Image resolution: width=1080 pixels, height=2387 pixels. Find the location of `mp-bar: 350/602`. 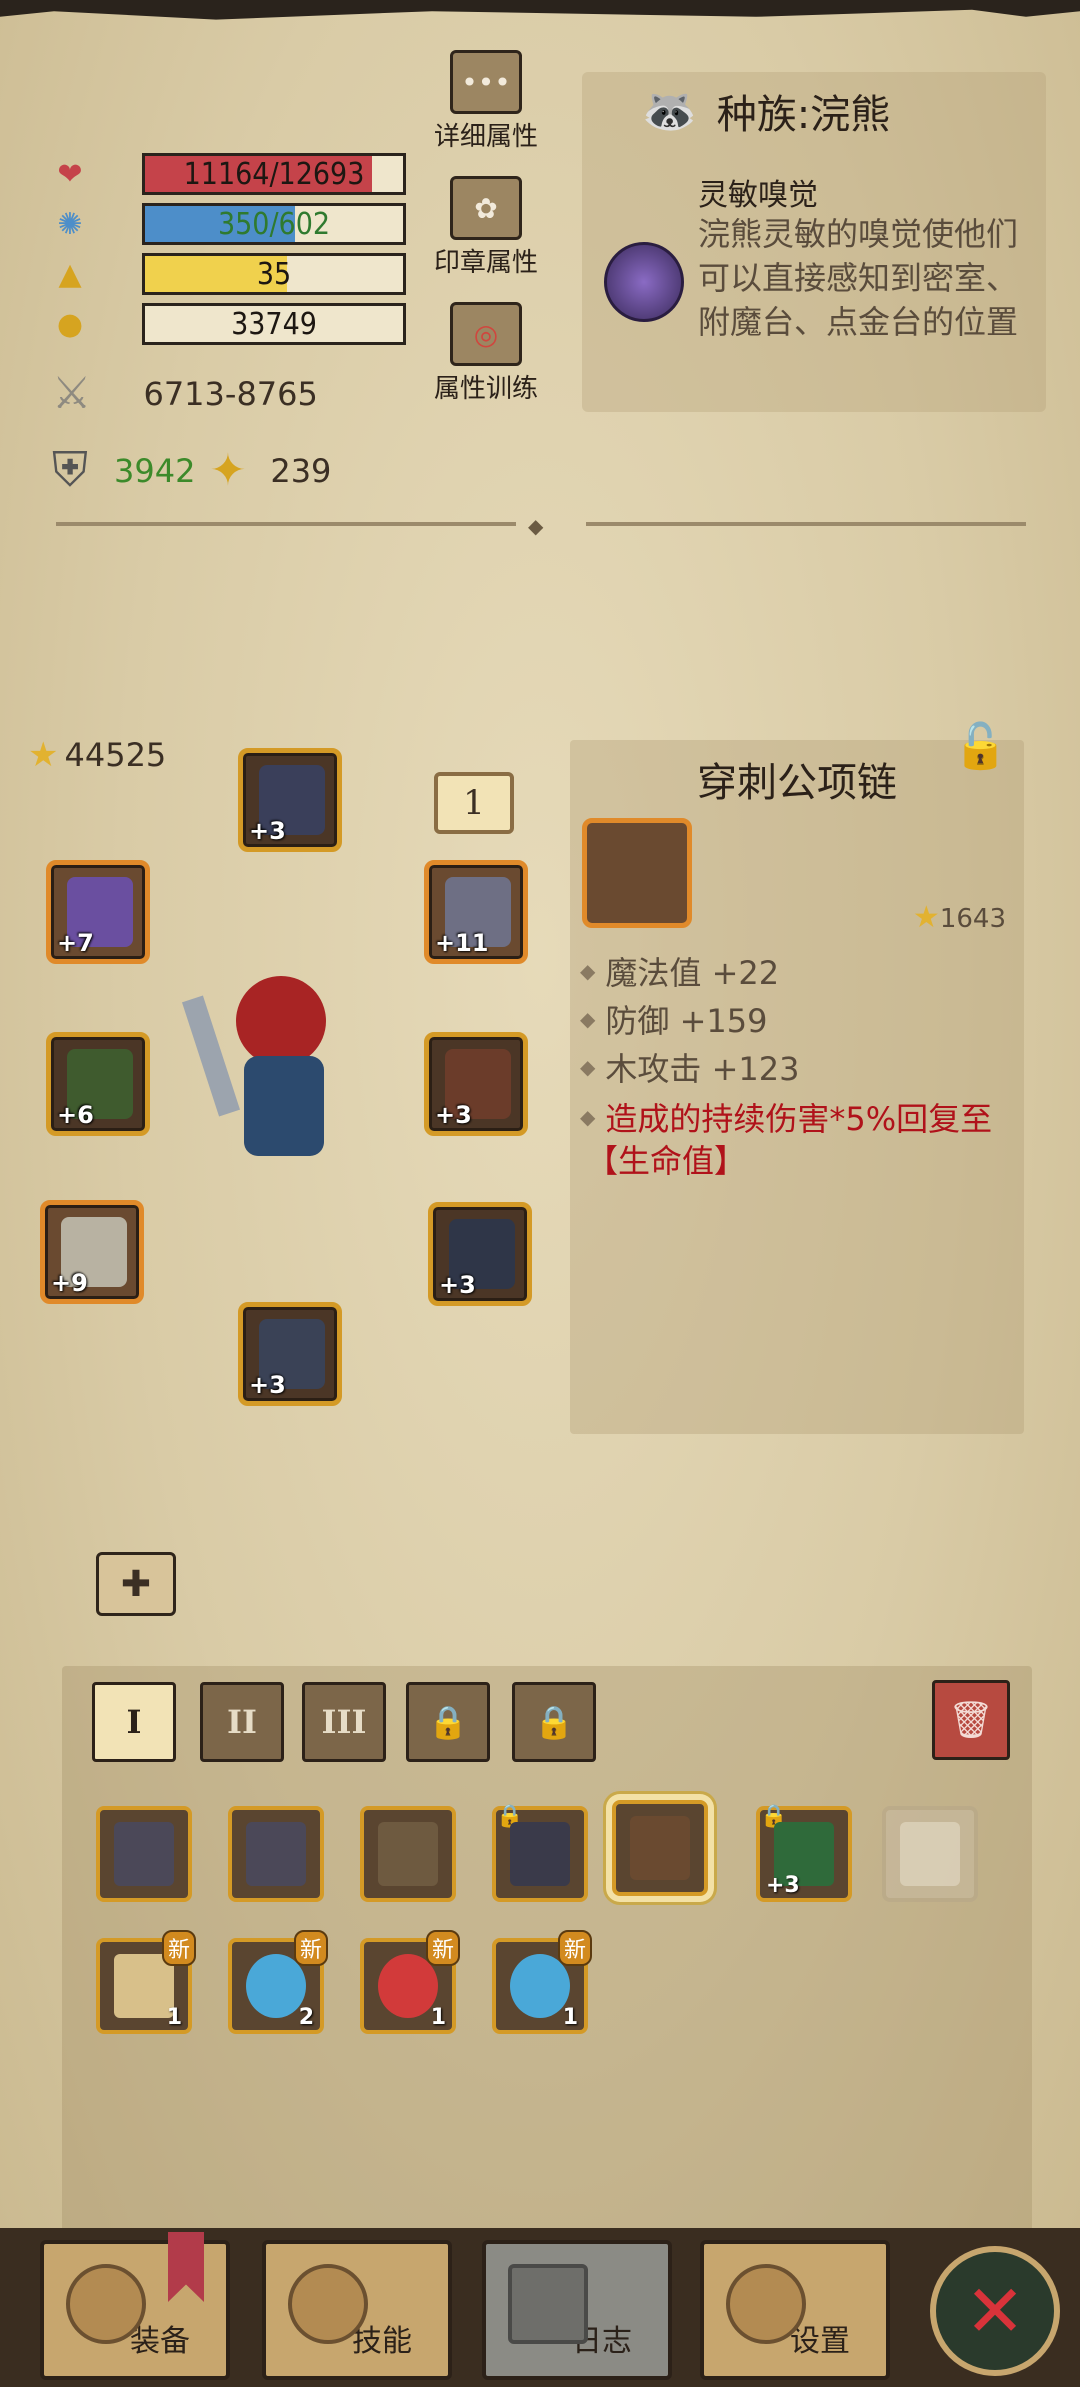

mp-bar: 350/602 is located at coordinates (274, 224).